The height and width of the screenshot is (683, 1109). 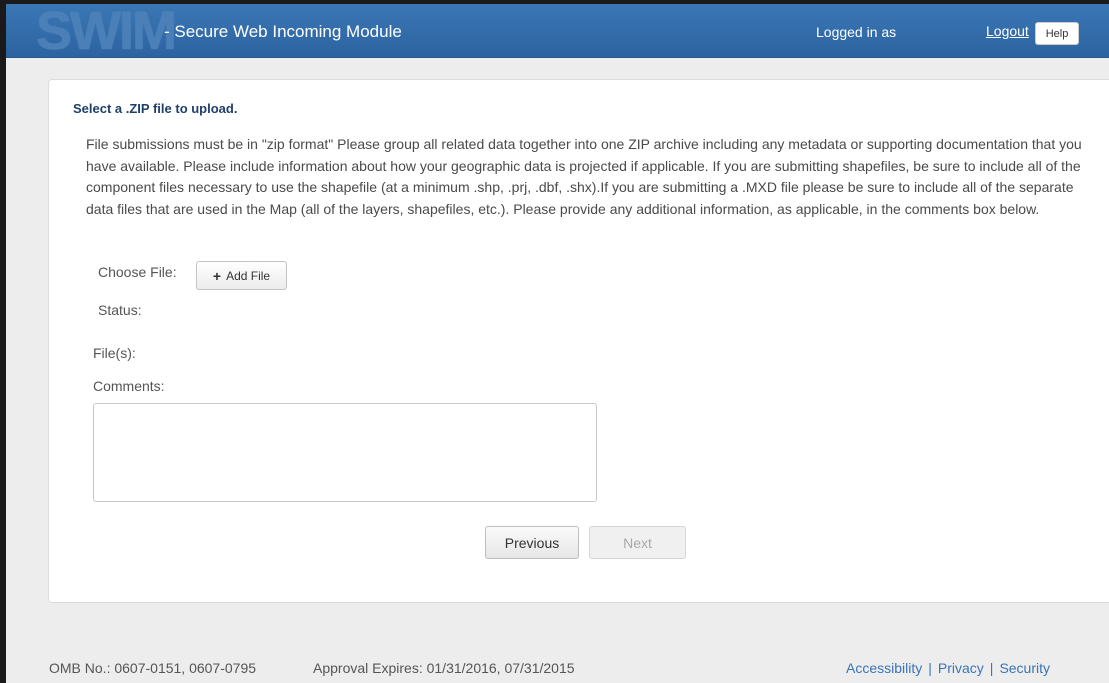 What do you see at coordinates (283, 31) in the screenshot?
I see `app-subtitle: - Secure Web Incoming Module` at bounding box center [283, 31].